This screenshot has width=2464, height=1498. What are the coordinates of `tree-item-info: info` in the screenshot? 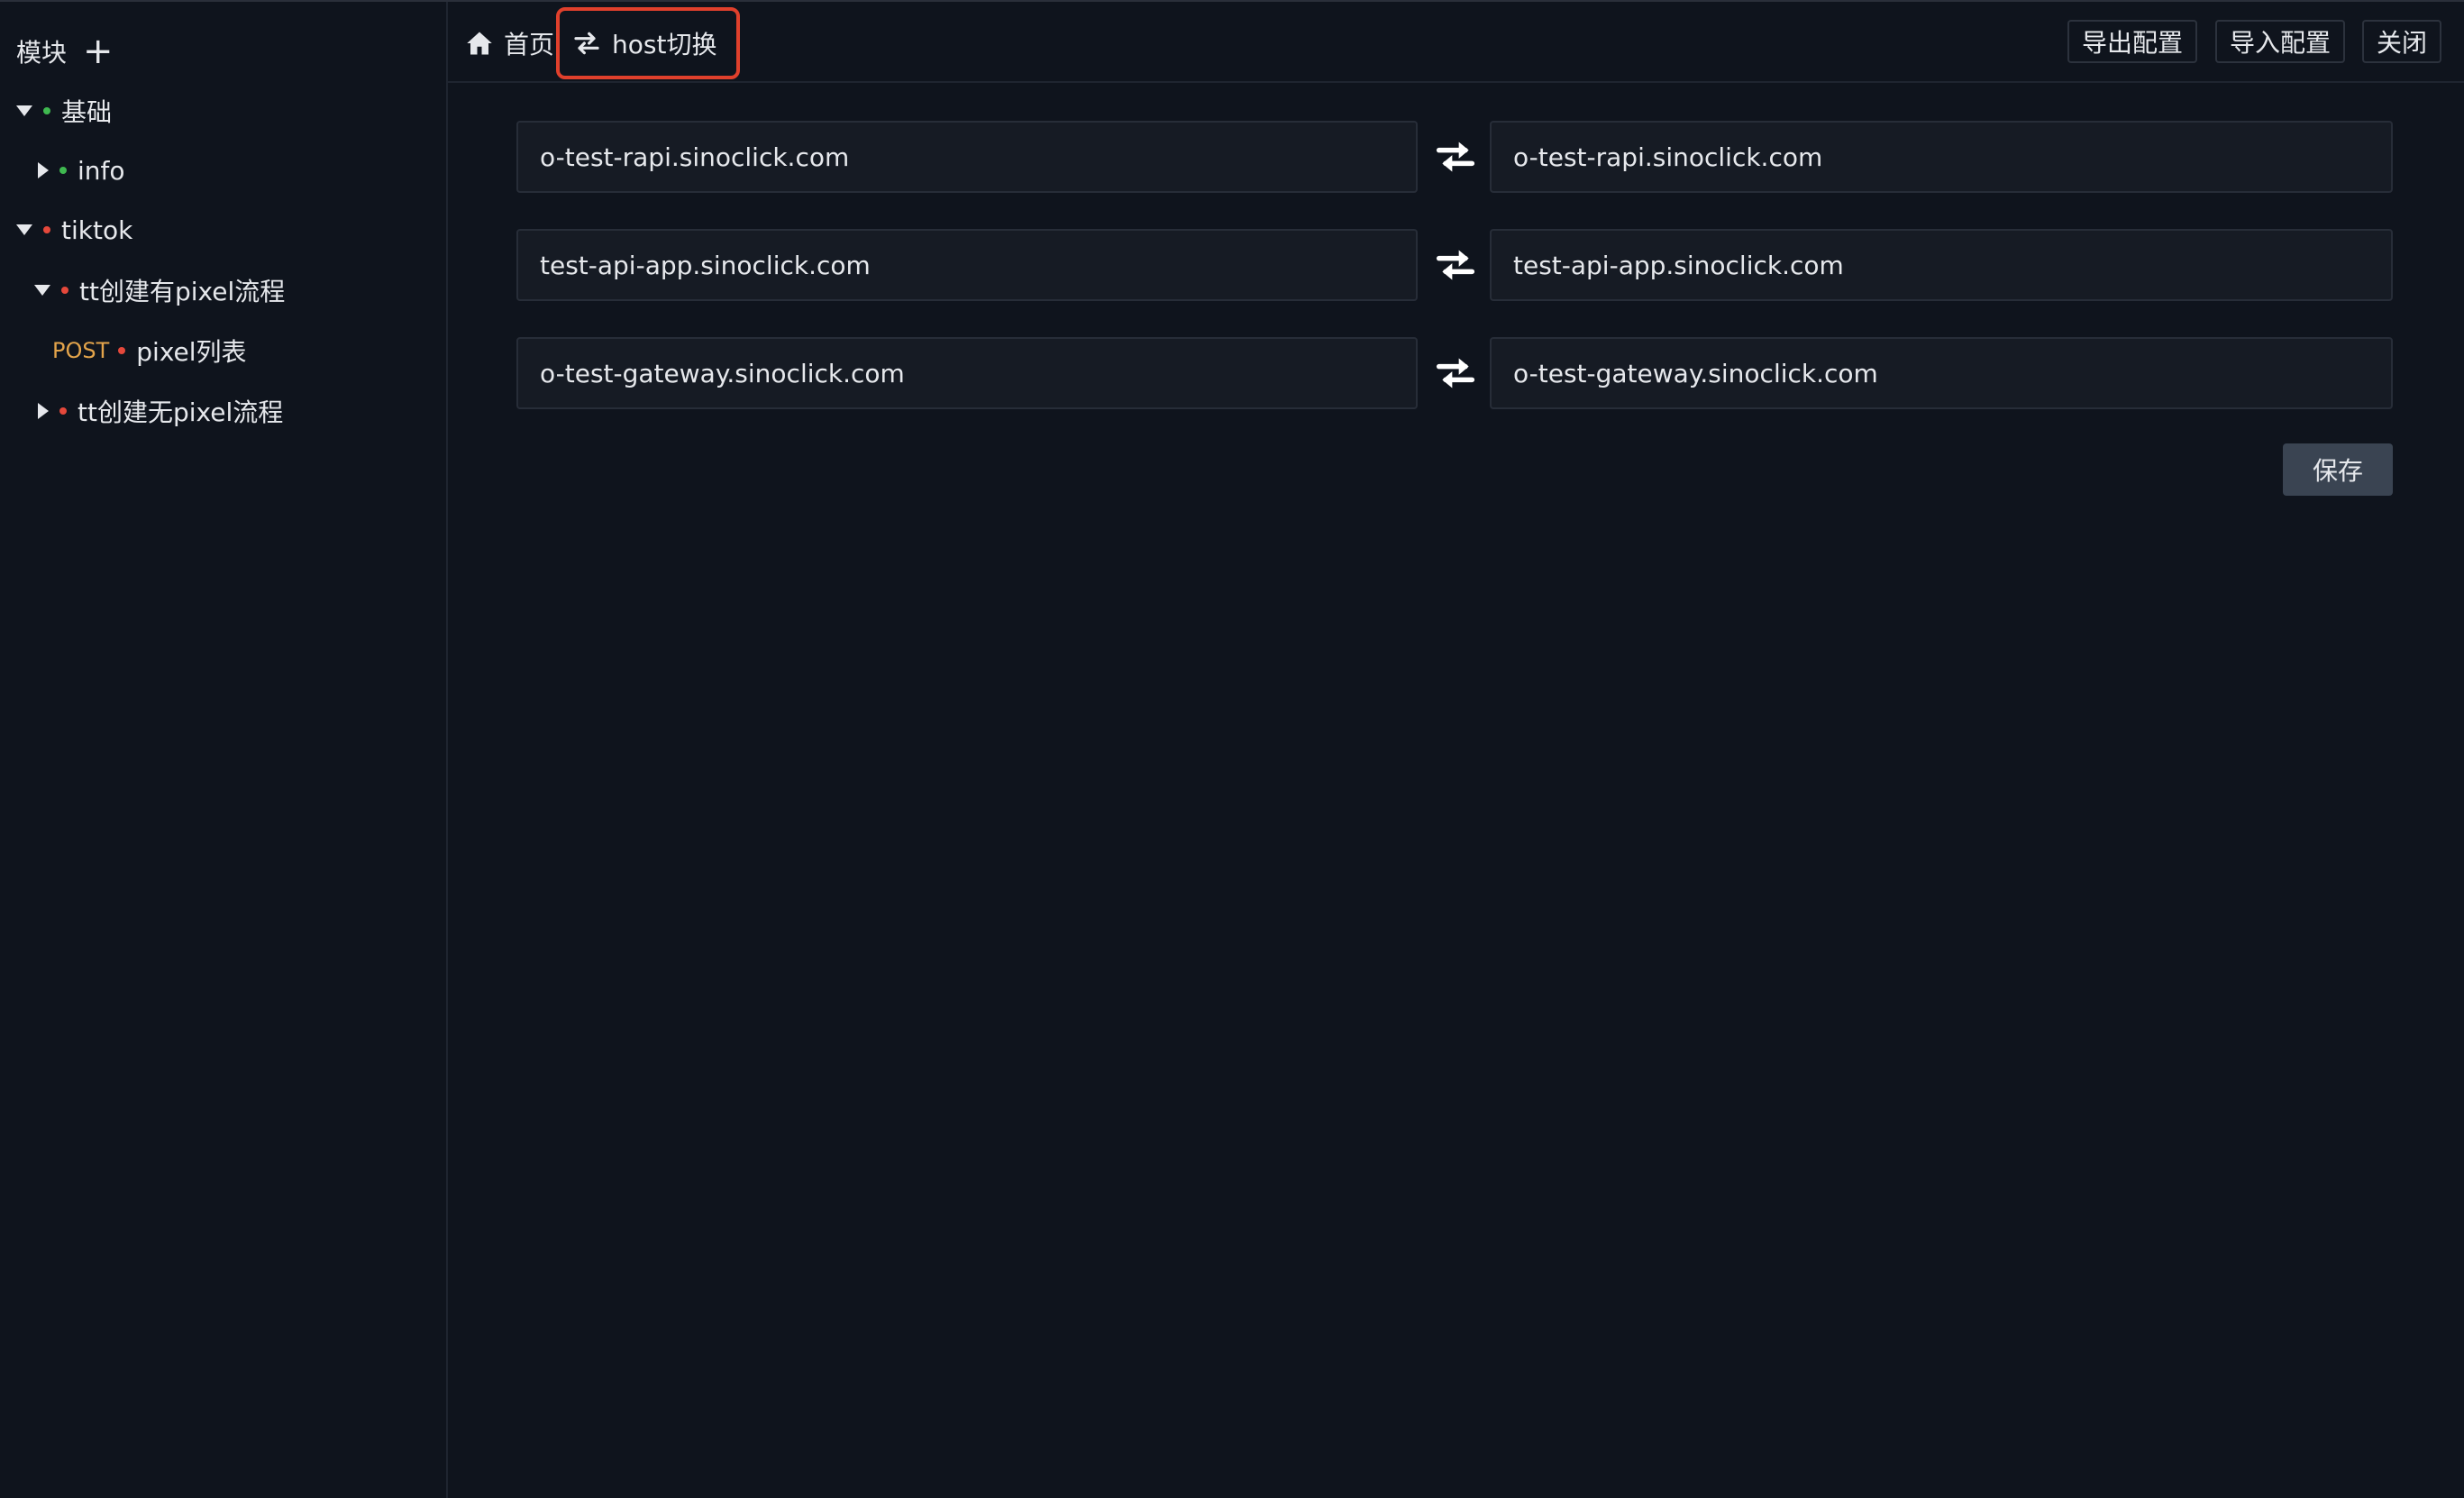 It's located at (79, 170).